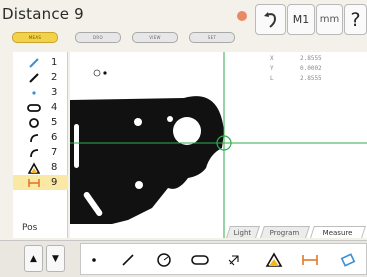 The image size is (367, 277). I want to click on feature-list: 1 2 3 4 5 6 7 8 9, so click(40, 145).